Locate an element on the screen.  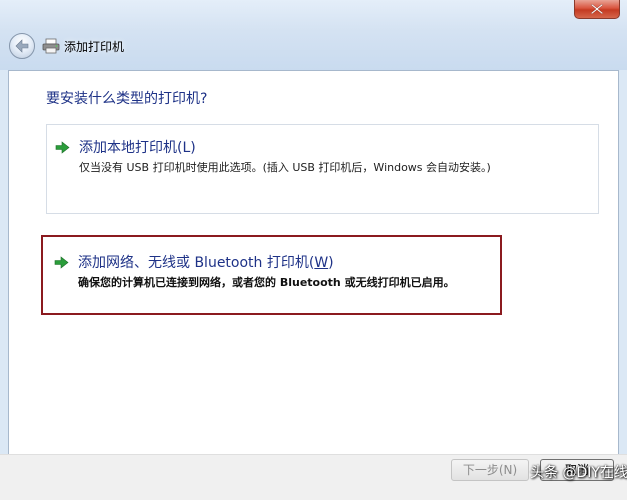
back-button is located at coordinates (22, 46).